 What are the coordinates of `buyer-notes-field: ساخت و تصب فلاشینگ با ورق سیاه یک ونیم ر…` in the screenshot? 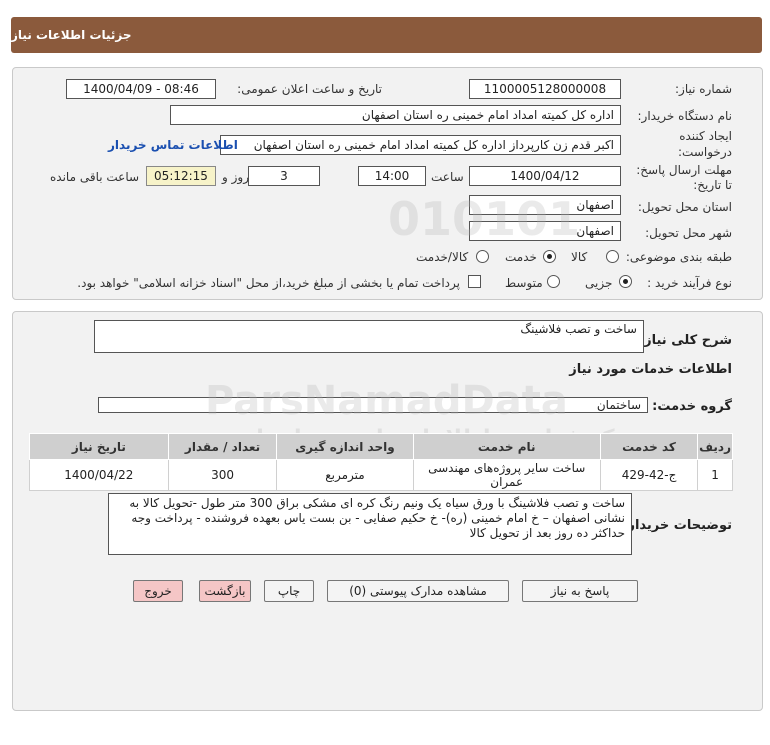 It's located at (370, 524).